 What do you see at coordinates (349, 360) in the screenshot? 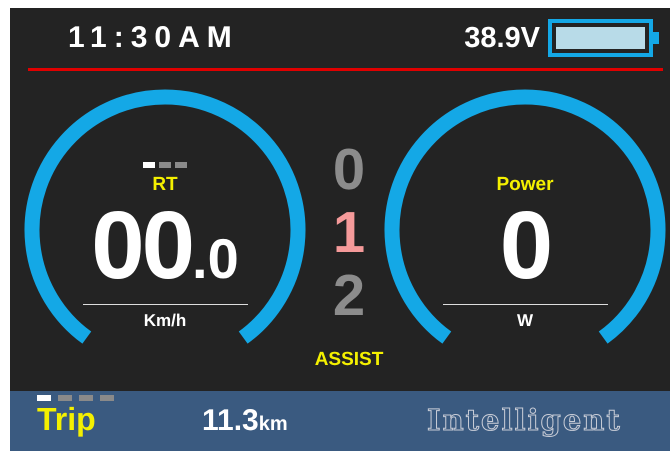
I see `assist-label: ASSIST` at bounding box center [349, 360].